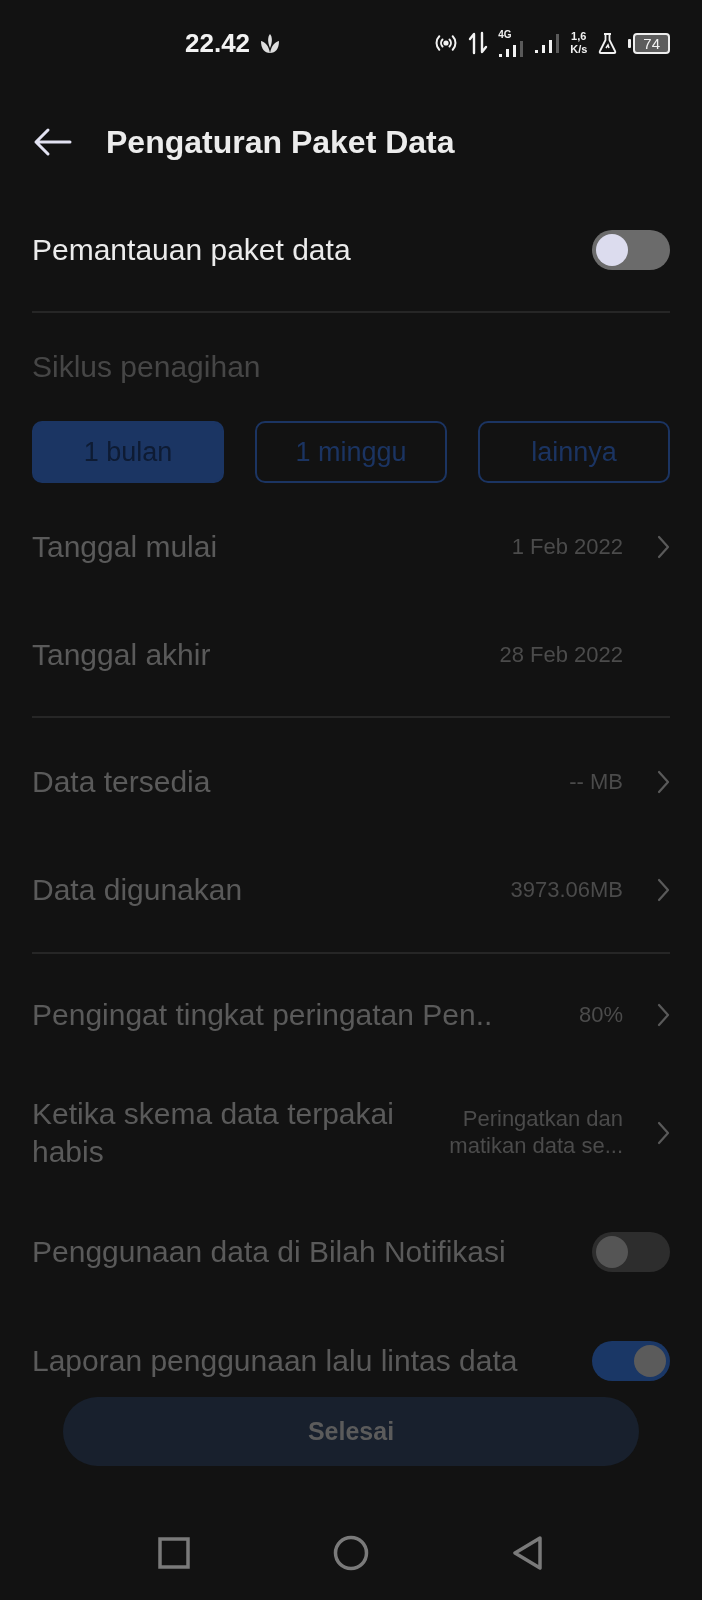 This screenshot has width=702, height=1600. Describe the element at coordinates (596, 782) in the screenshot. I see `setting-value: -- MB` at that location.